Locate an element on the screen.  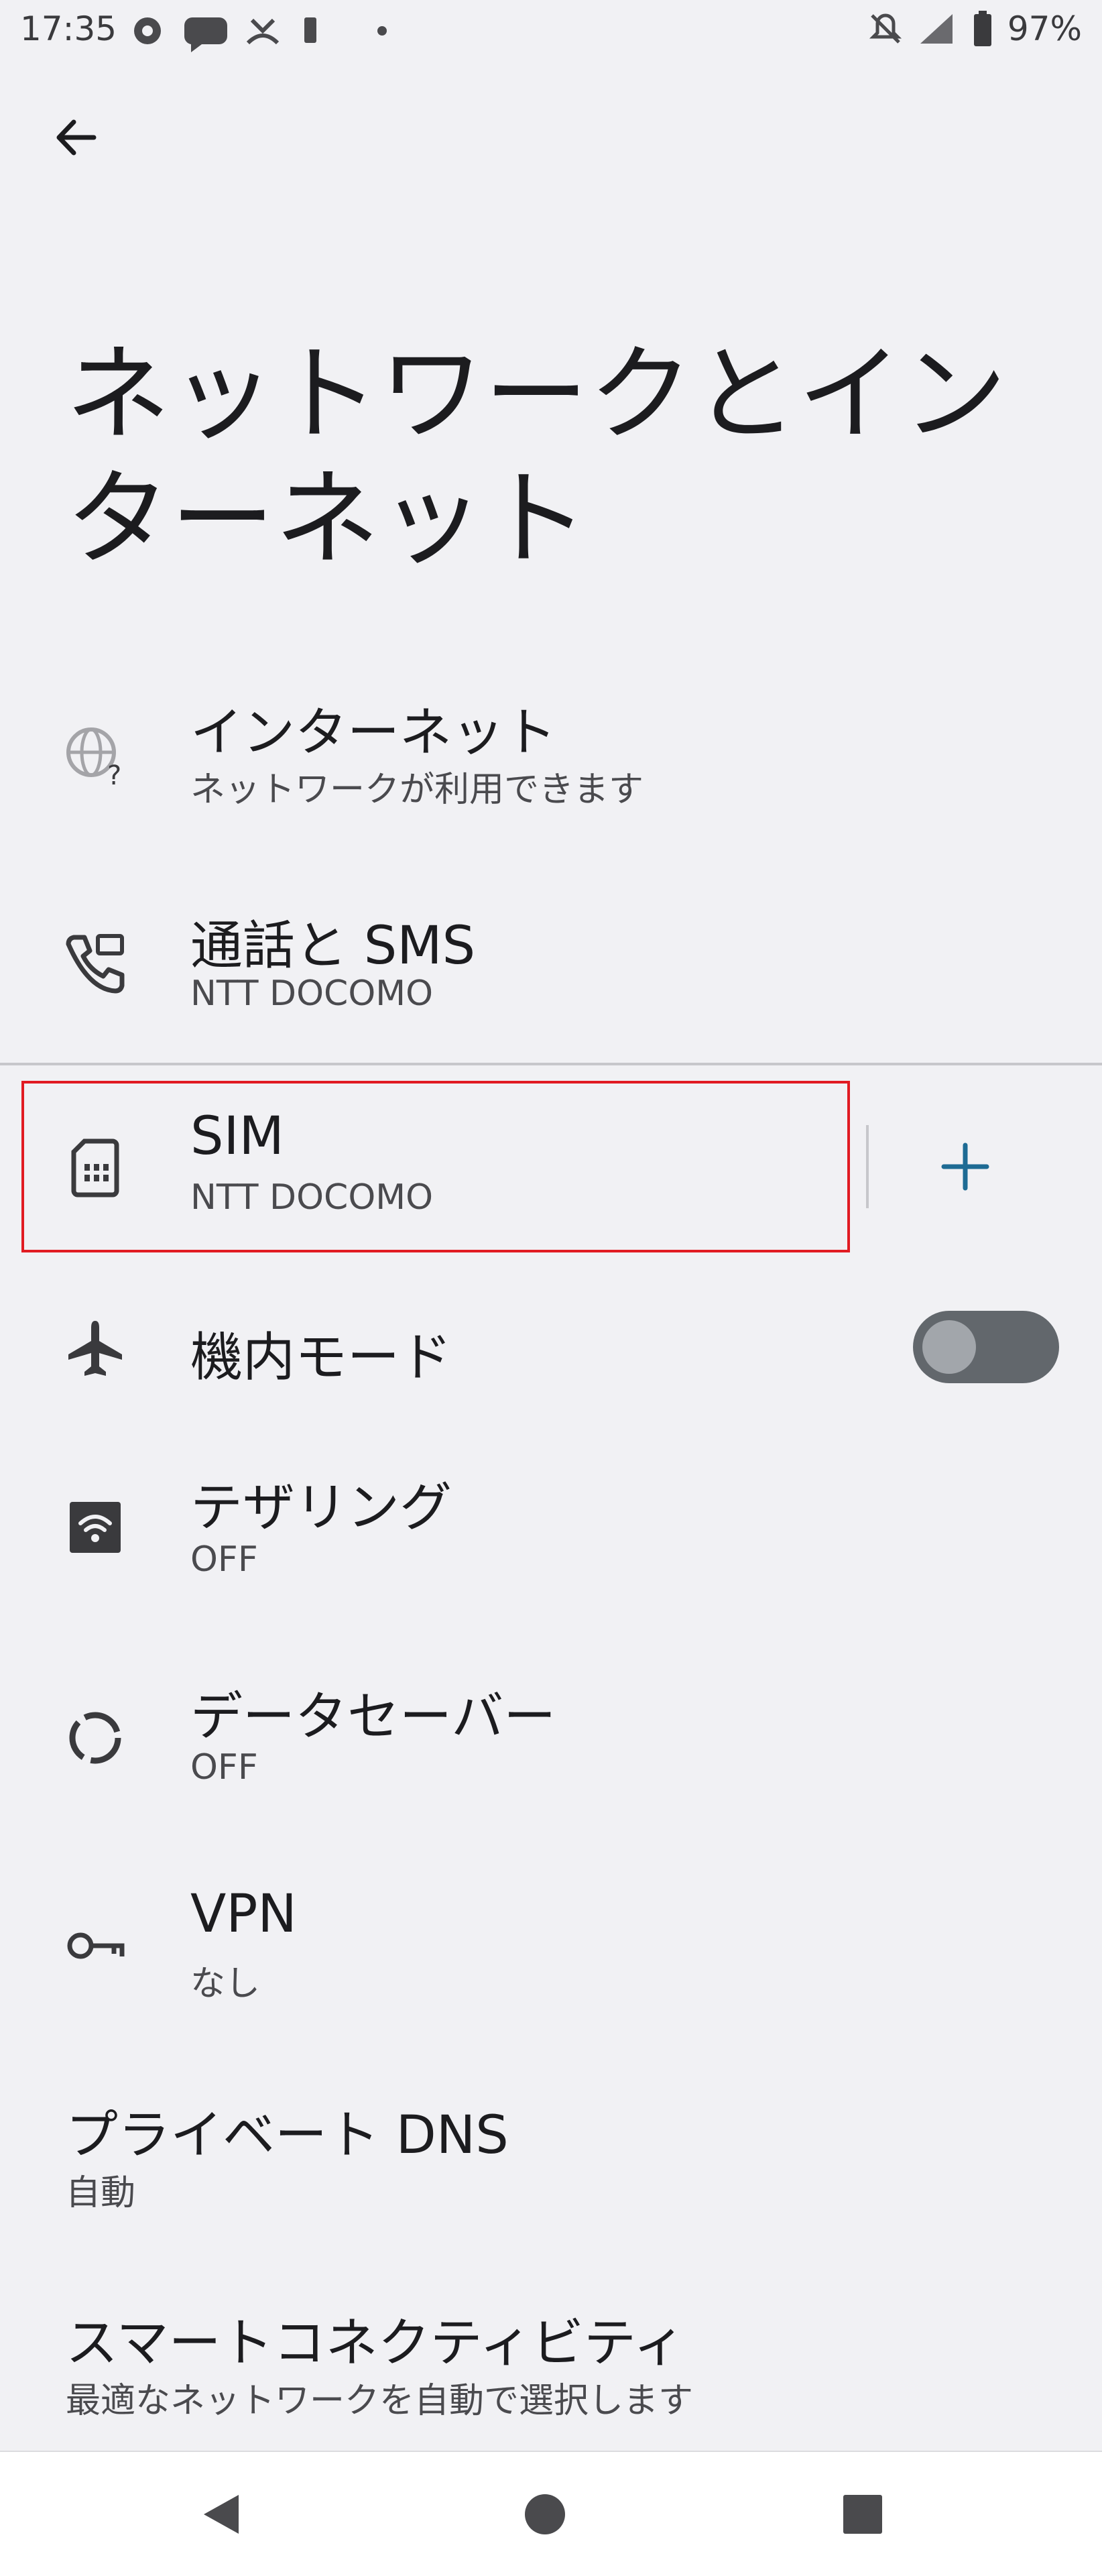
airplane-icon is located at coordinates (95, 1348).